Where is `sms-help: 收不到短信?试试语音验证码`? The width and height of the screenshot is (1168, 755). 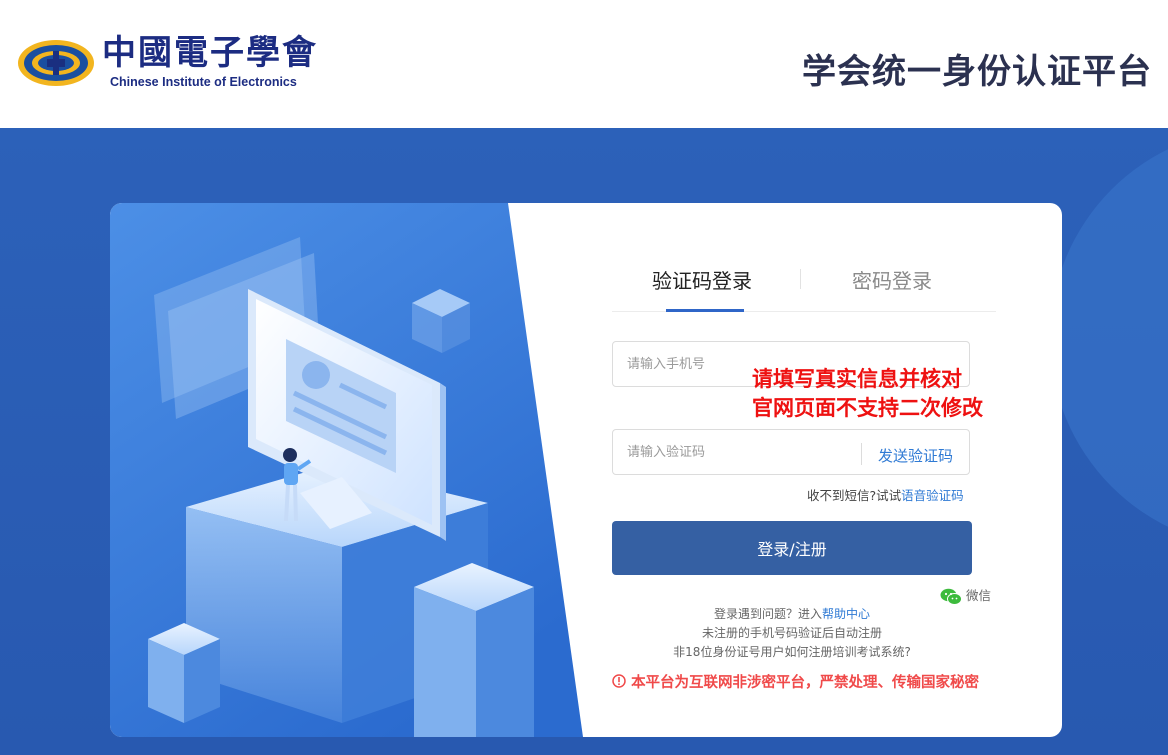 sms-help: 收不到短信?试试语音验证码 is located at coordinates (885, 494).